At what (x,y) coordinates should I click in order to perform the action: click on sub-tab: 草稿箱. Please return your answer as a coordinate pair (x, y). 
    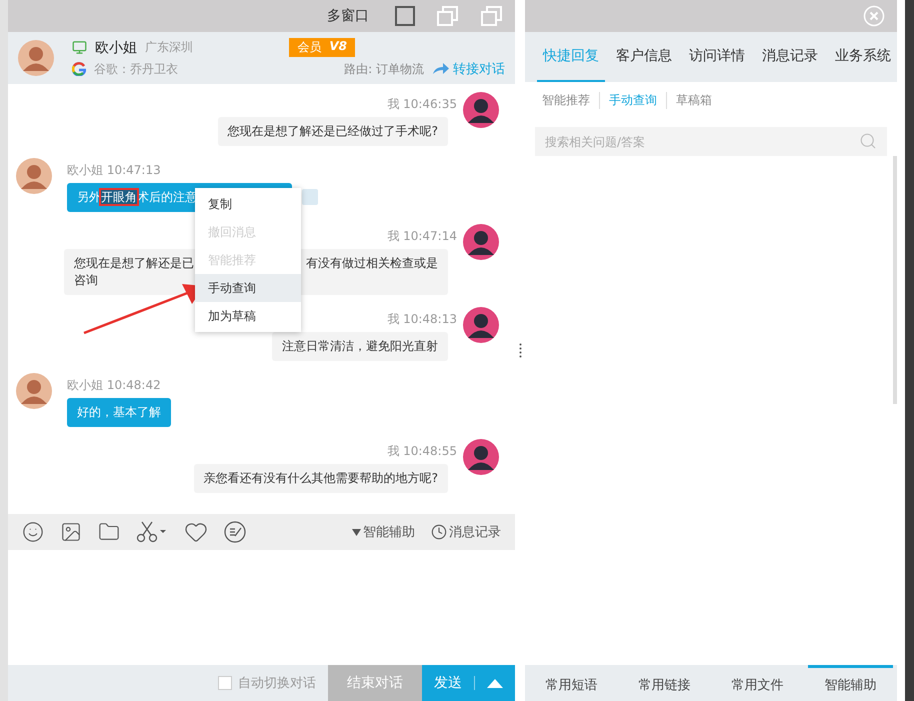
    Looking at the image, I should click on (693, 100).